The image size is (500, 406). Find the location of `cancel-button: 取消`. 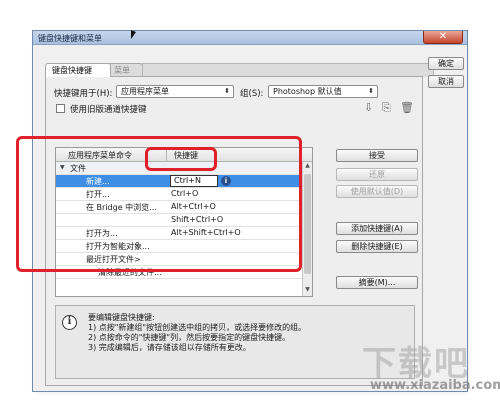

cancel-button: 取消 is located at coordinates (446, 81).